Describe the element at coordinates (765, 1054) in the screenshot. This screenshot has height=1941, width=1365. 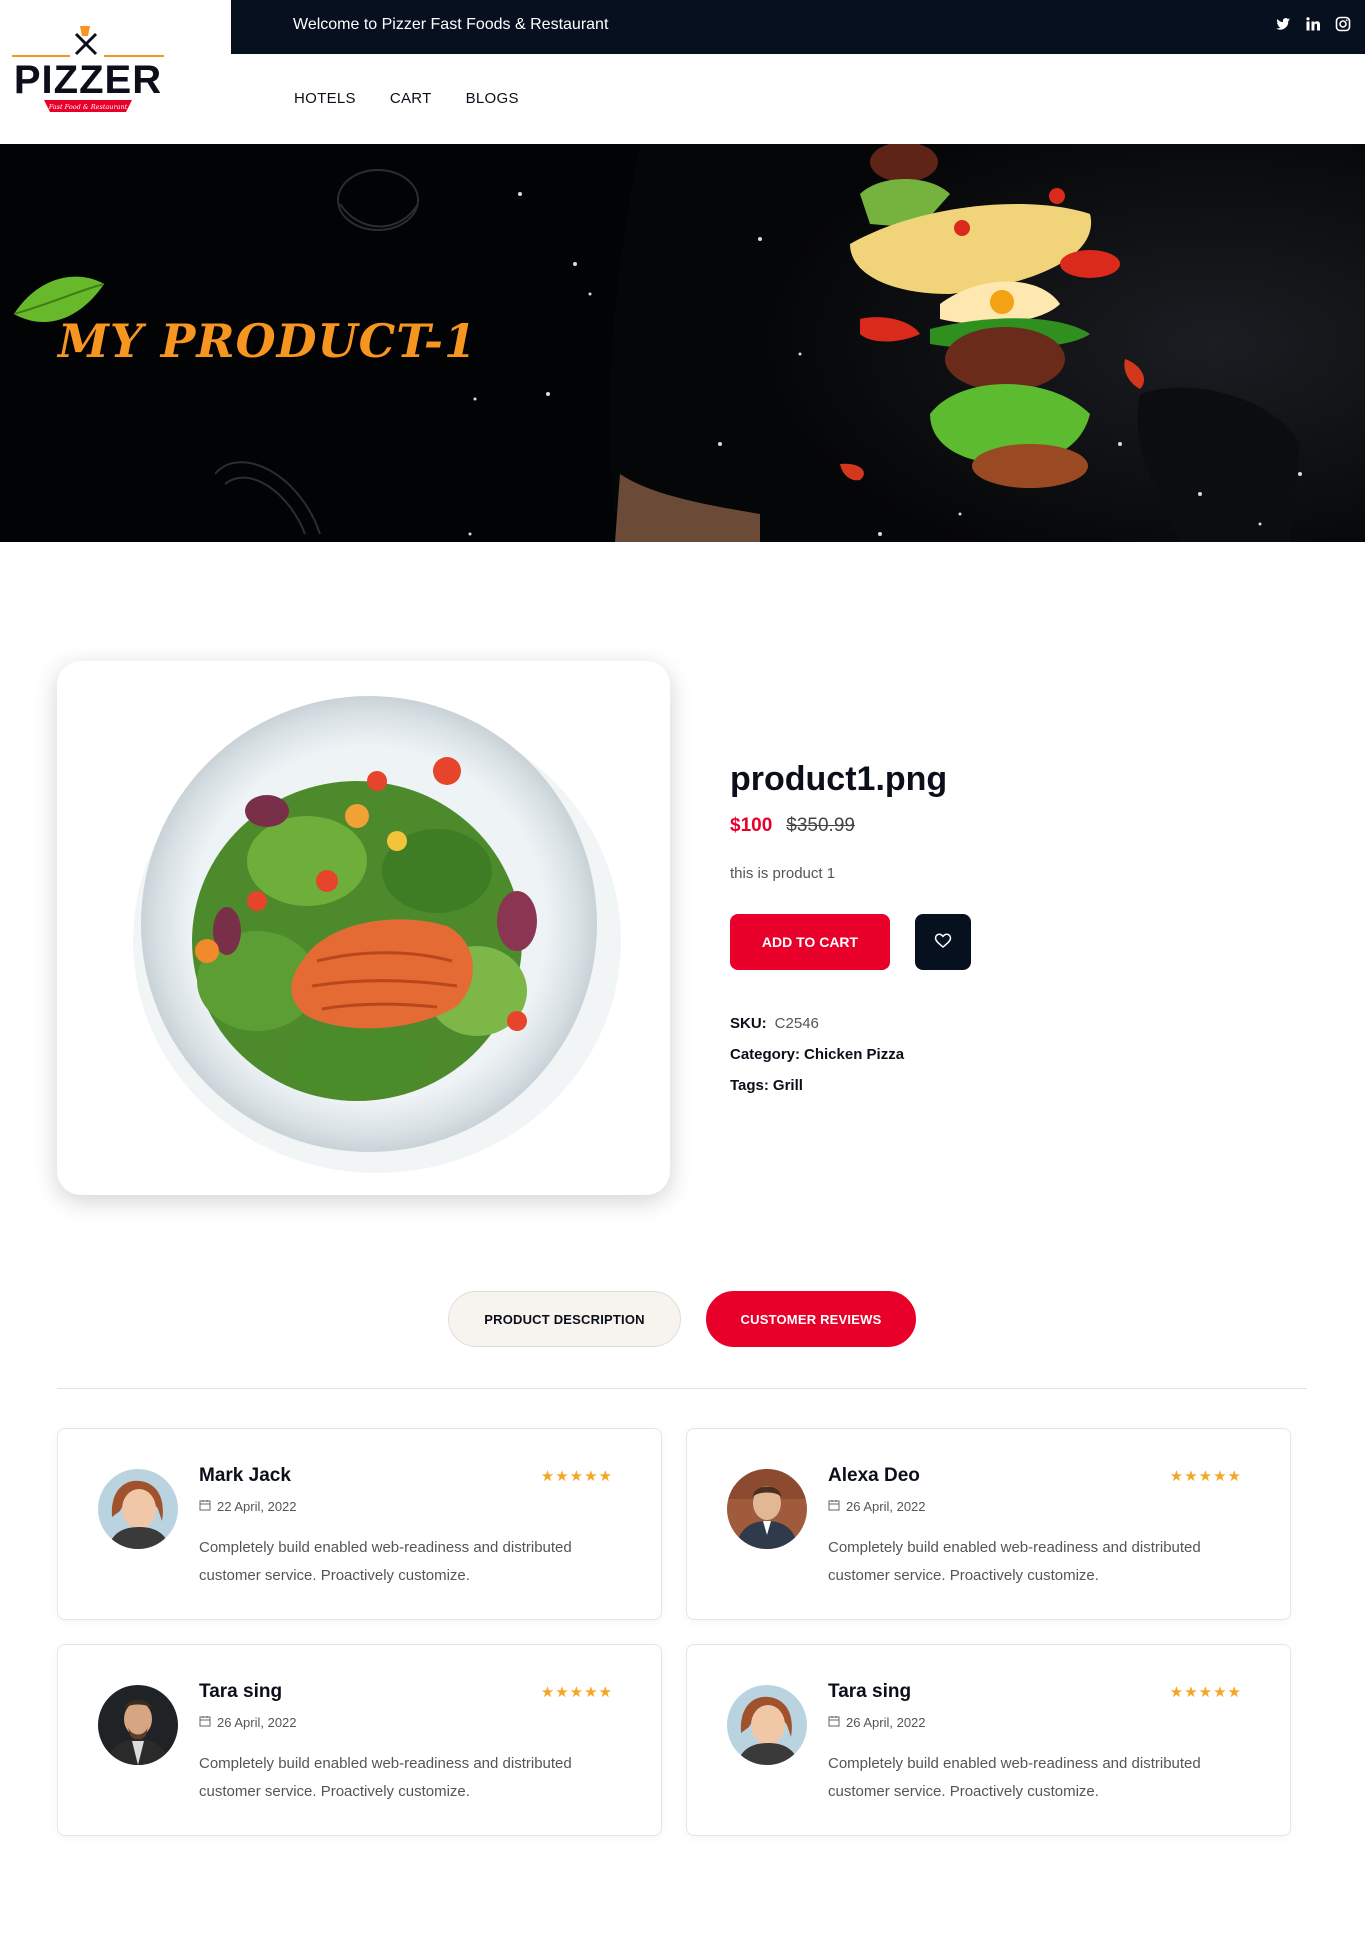
I see `category-label: Category:` at that location.